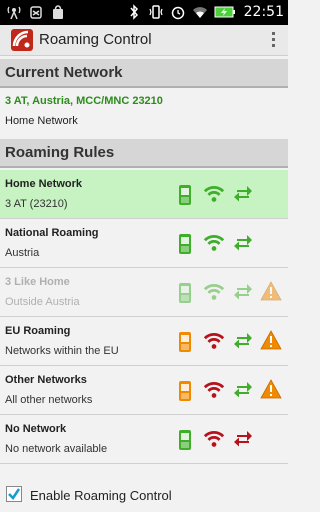  Describe the element at coordinates (56, 449) in the screenshot. I see `rule-subtitle: No network available` at that location.